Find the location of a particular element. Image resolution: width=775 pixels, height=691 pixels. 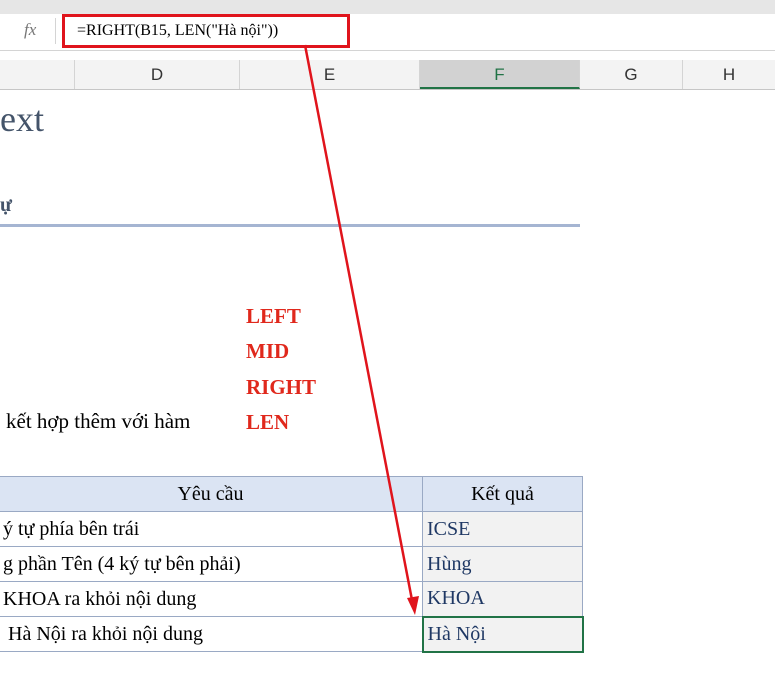

arrow-line is located at coordinates (358, 322).